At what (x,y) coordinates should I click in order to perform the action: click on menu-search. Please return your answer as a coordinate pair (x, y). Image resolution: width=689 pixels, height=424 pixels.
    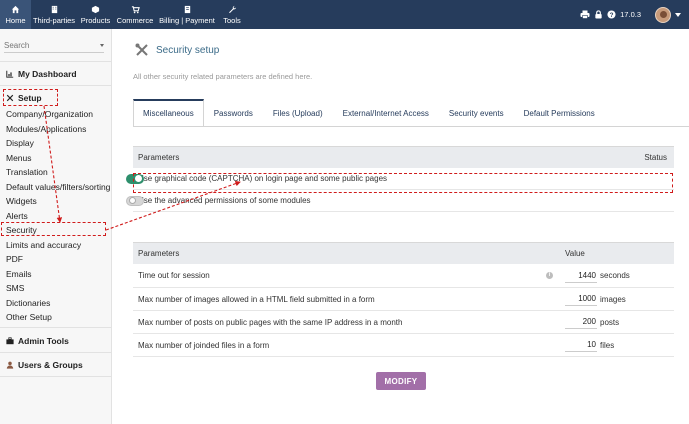
    Looking at the image, I should click on (54, 46).